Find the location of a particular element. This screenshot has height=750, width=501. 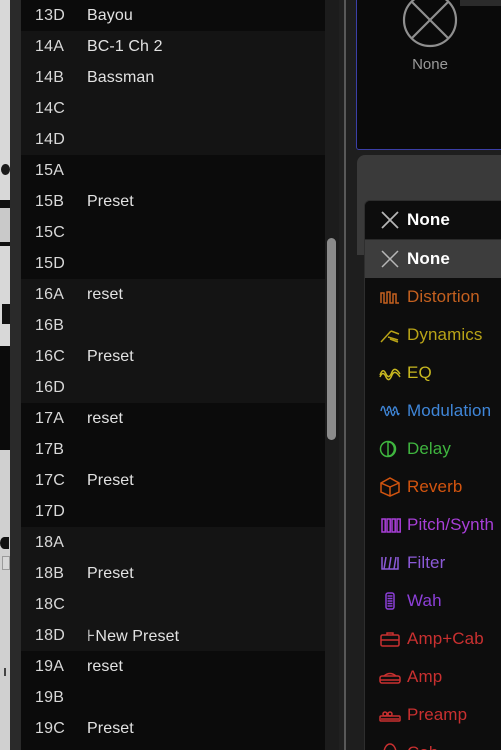

list-item: 18C is located at coordinates (173, 604).